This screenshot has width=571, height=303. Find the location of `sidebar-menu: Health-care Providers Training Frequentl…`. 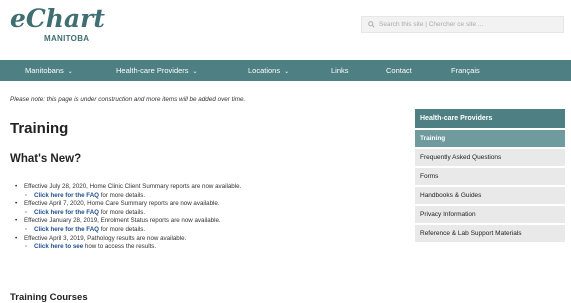

sidebar-menu: Health-care Providers Training Frequentl… is located at coordinates (490, 176).